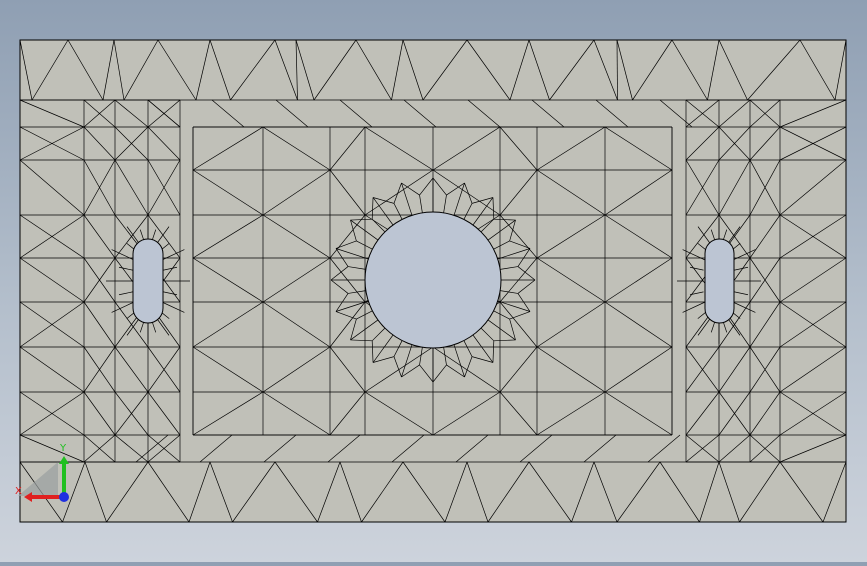 This screenshot has height=566, width=867. What do you see at coordinates (63, 448) in the screenshot?
I see `y-axis-label: Y` at bounding box center [63, 448].